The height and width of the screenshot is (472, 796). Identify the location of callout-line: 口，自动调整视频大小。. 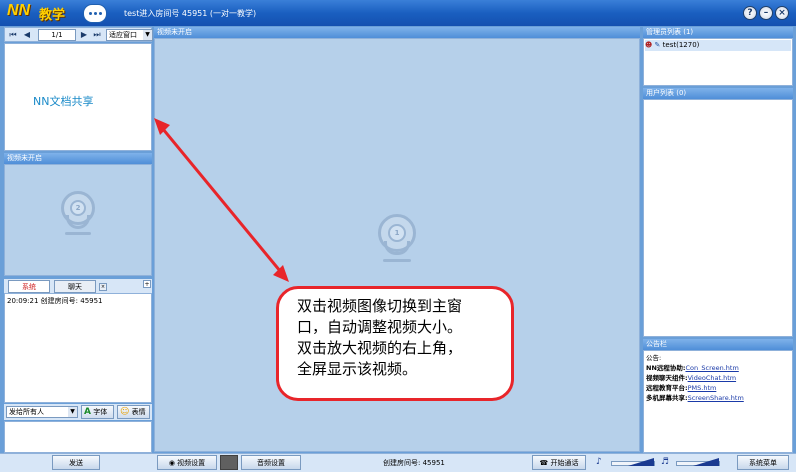
(380, 327).